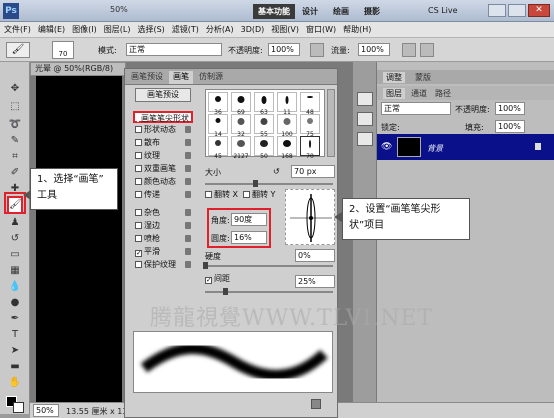  What do you see at coordinates (15, 125) in the screenshot?
I see `lasso-tool-icon: ➰` at bounding box center [15, 125].